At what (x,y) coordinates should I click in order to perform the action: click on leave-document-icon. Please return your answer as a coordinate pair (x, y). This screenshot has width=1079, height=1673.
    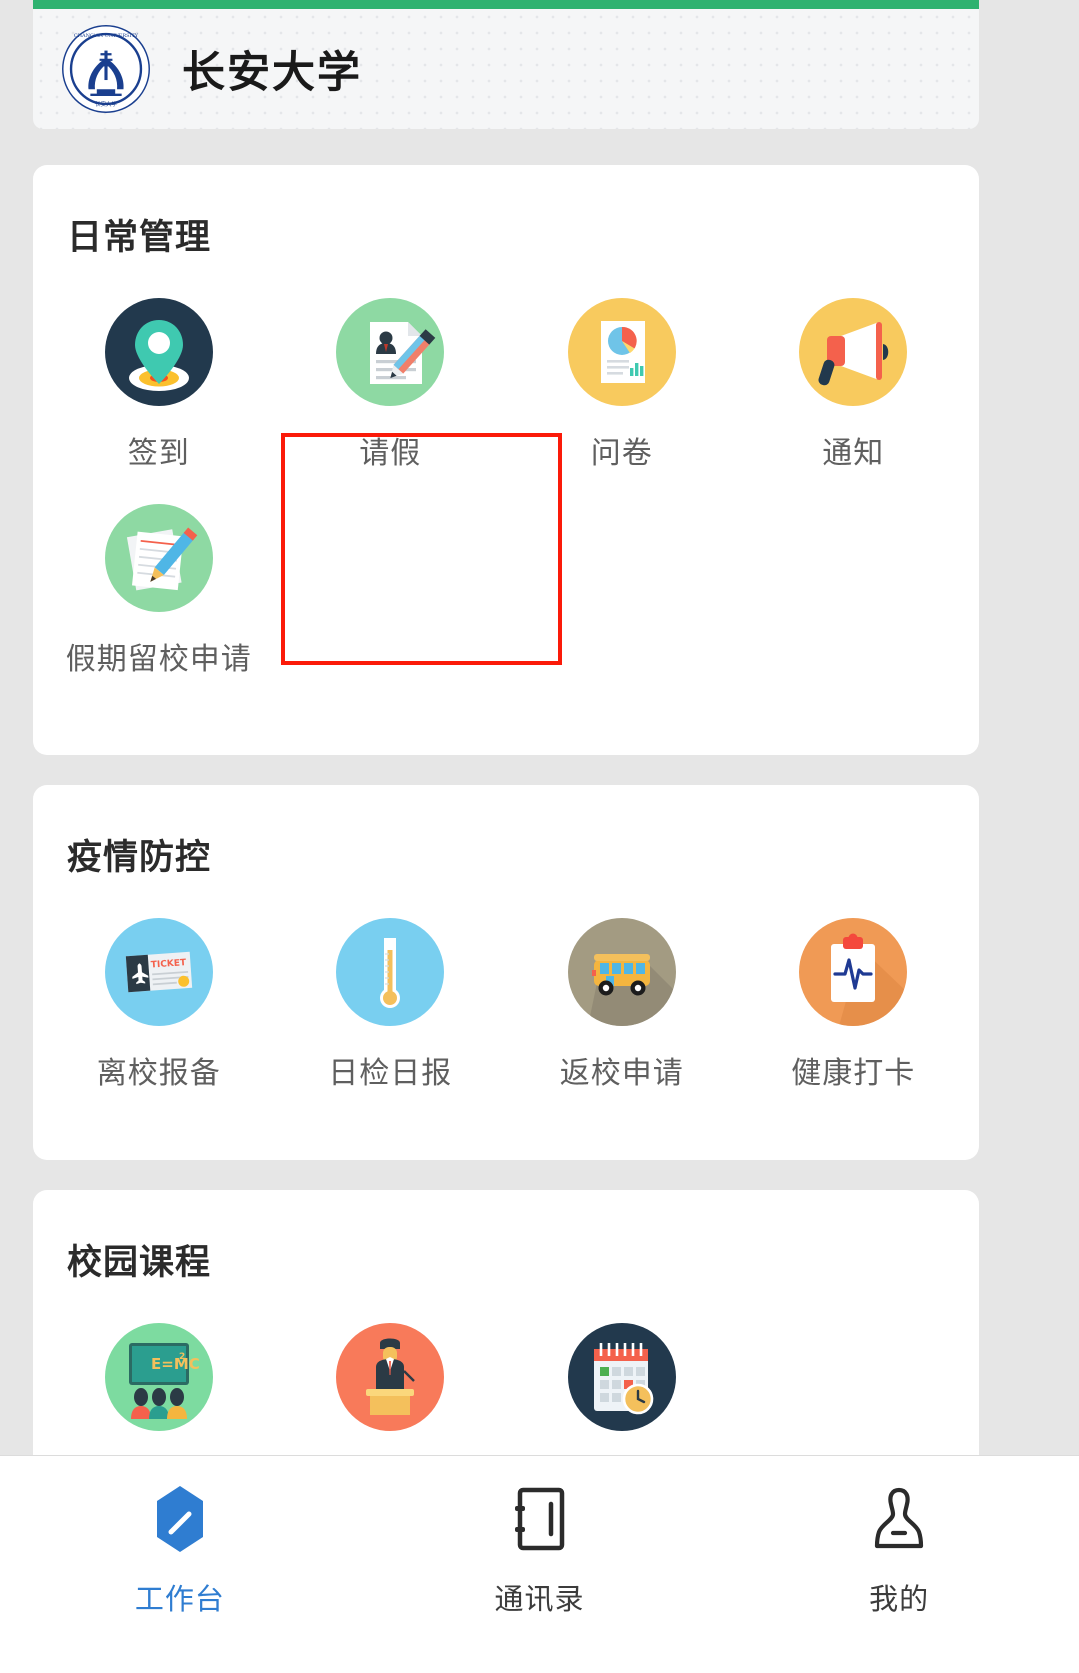
    Looking at the image, I should click on (390, 352).